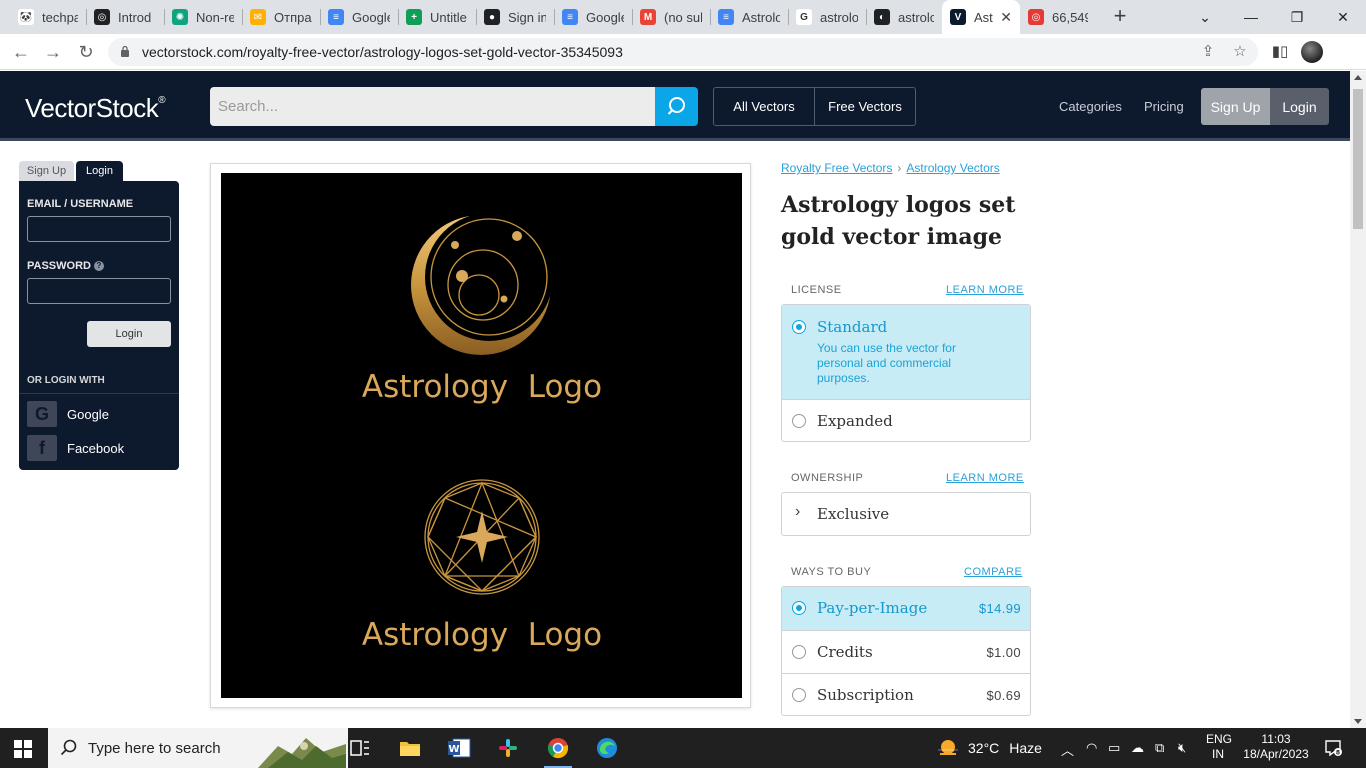 The image size is (1366, 768). I want to click on bookmark-star-icon: ☆, so click(1240, 52).